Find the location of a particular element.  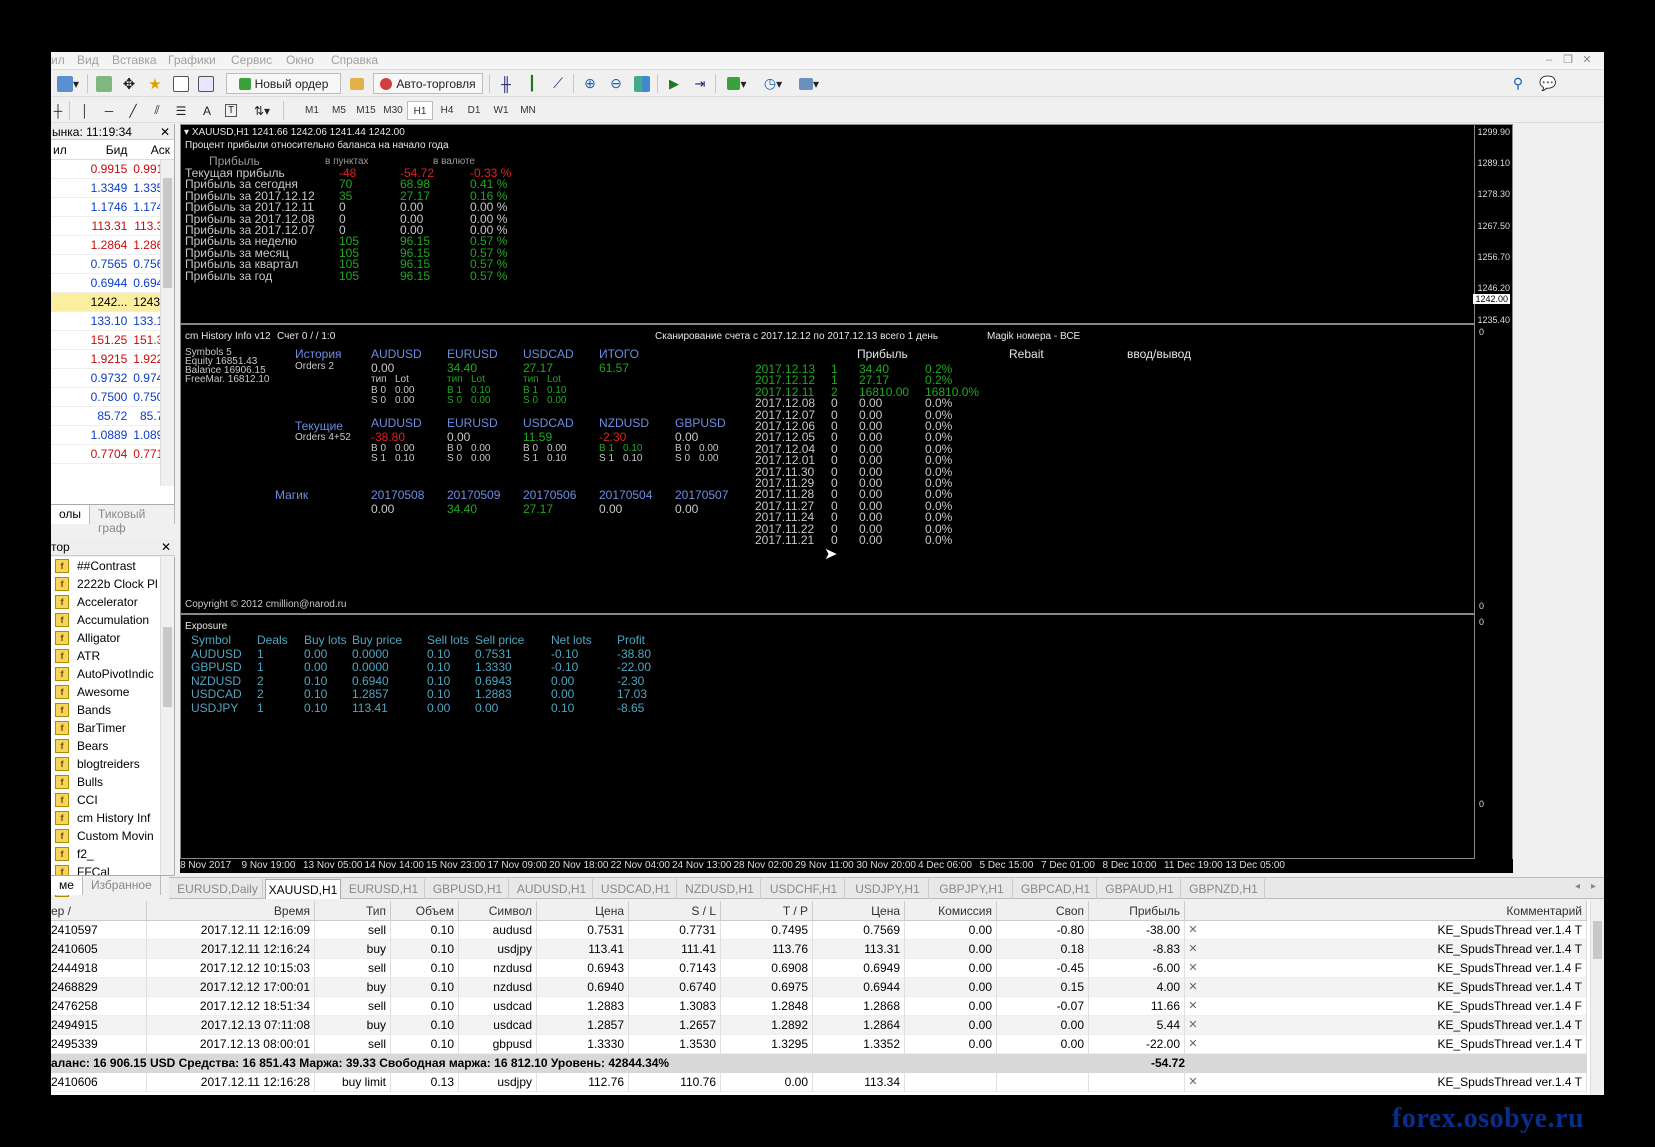

timeframe-m15: M15 is located at coordinates (366, 110).